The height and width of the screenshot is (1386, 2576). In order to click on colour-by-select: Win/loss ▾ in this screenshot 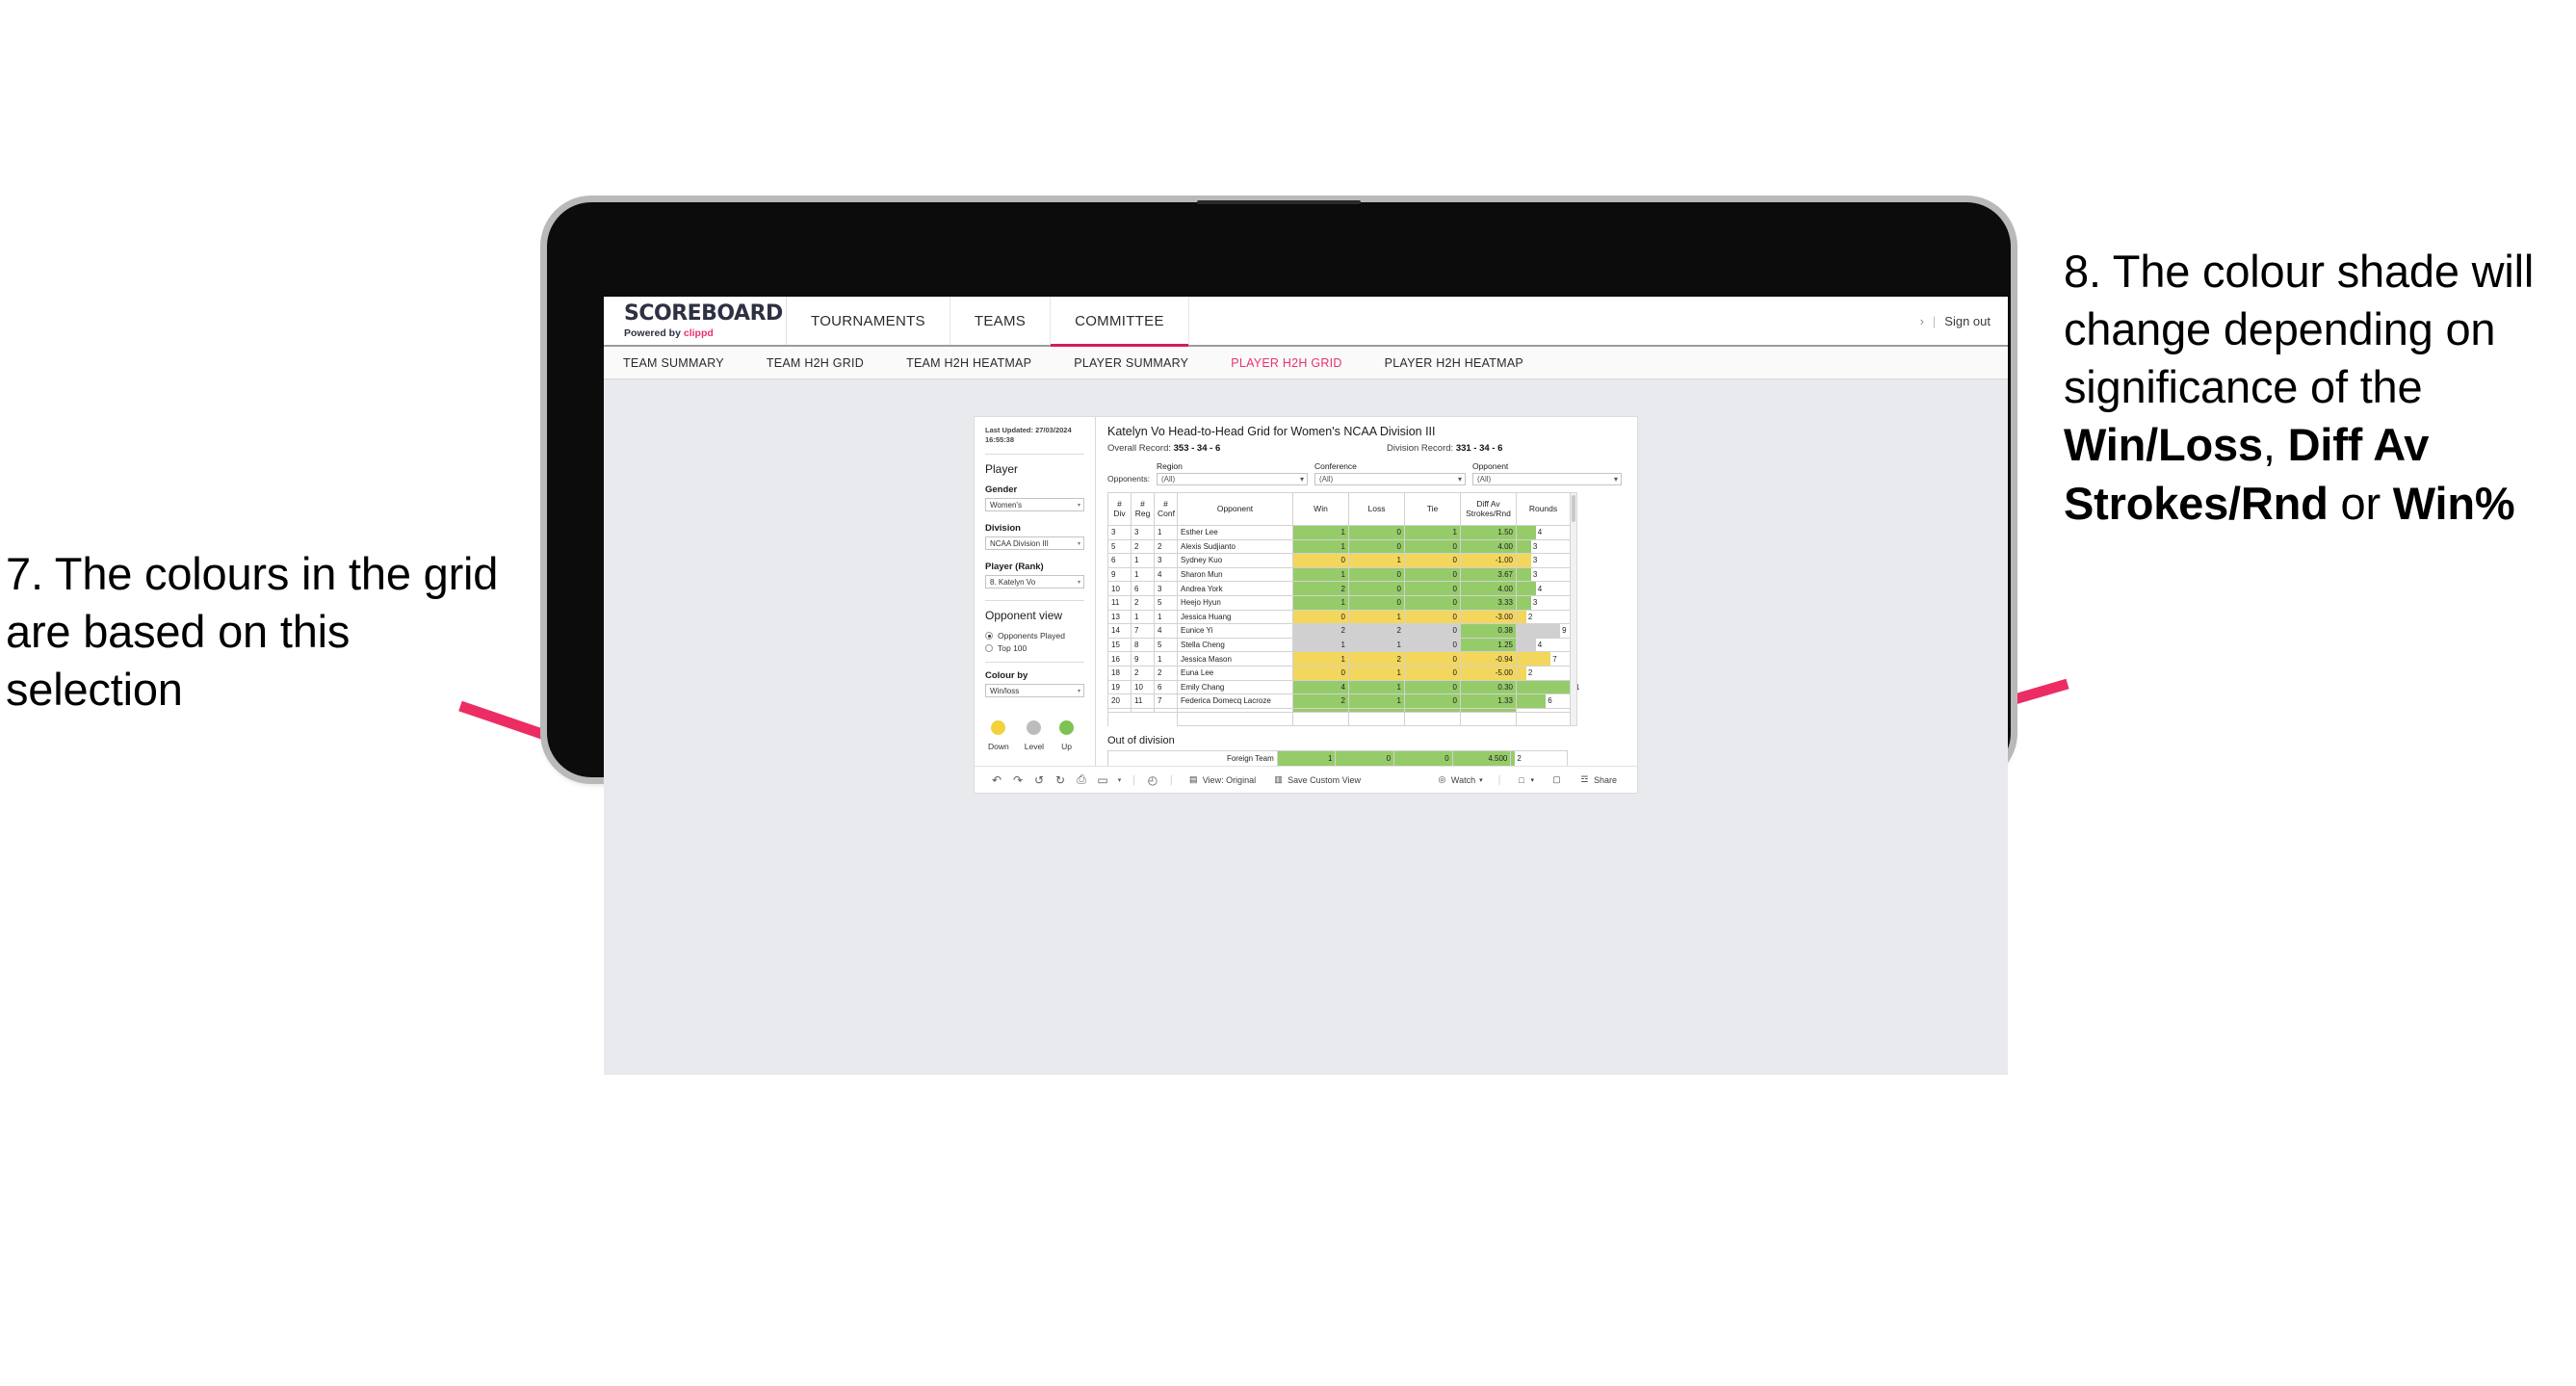, I will do `click(1034, 691)`.